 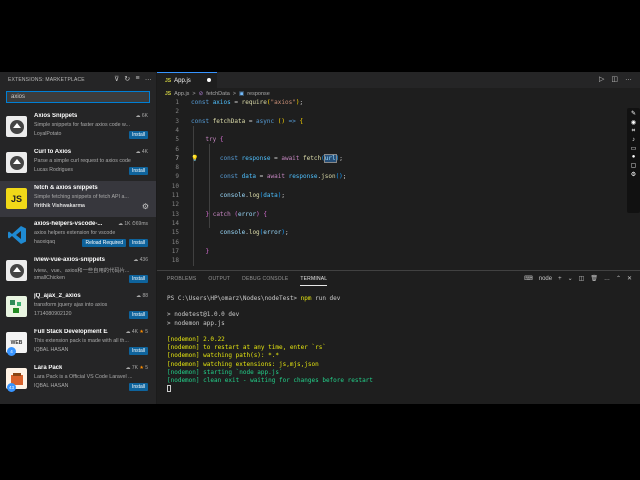 What do you see at coordinates (11, 387) in the screenshot?
I see `pack-count-badge: 43` at bounding box center [11, 387].